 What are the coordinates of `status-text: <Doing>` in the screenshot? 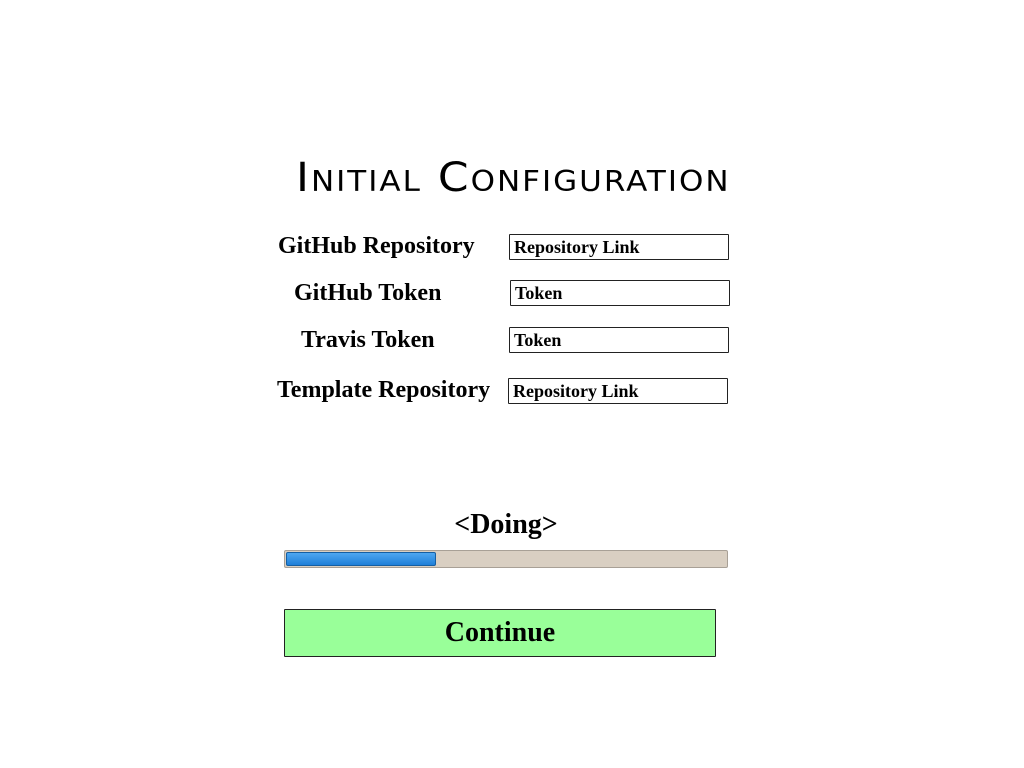 It's located at (506, 524).